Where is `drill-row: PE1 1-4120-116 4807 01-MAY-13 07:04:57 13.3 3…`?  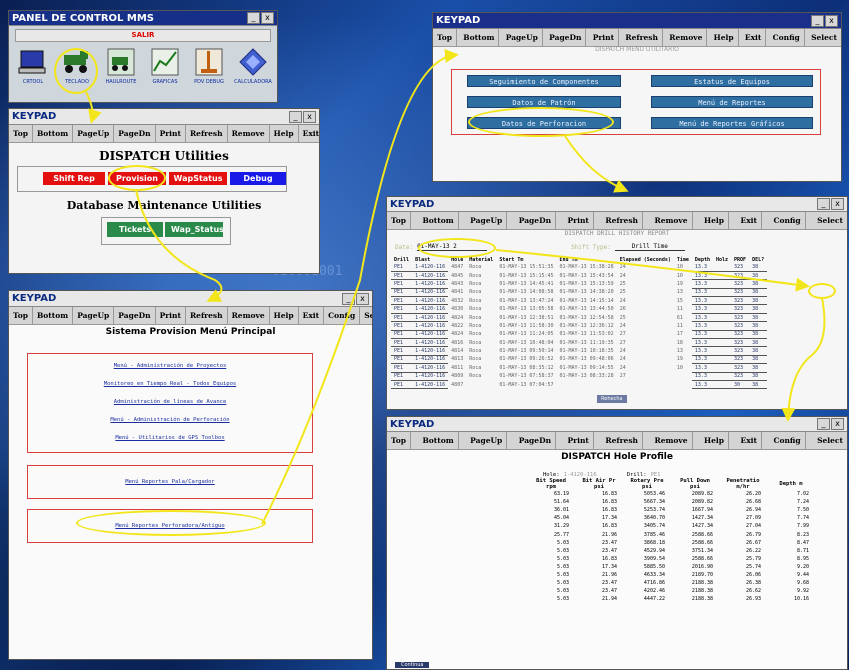 drill-row: PE1 1-4120-116 4807 01-MAY-13 07:04:57 13.3 3… is located at coordinates (579, 385).